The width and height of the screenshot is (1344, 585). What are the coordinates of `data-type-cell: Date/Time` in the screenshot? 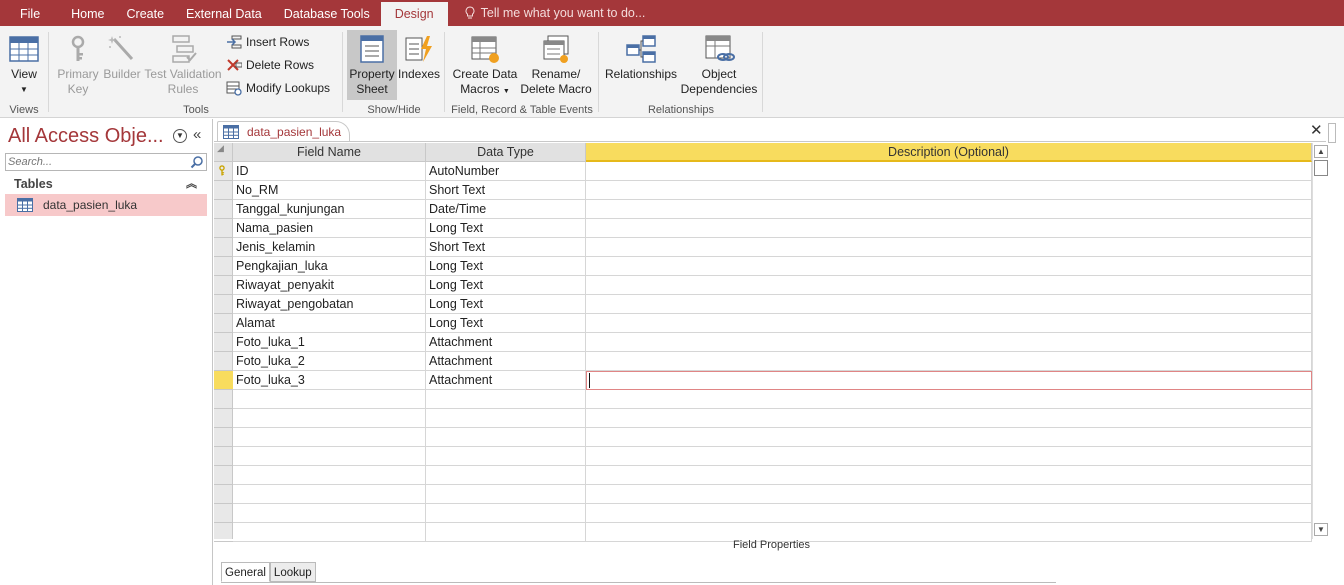 It's located at (506, 209).